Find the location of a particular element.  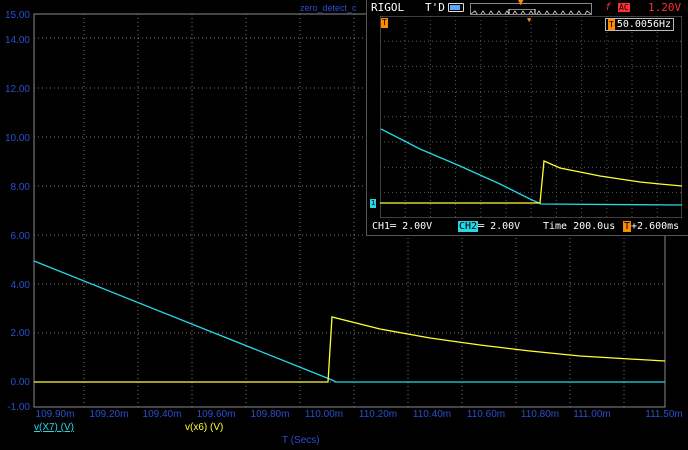

y-tick-label: 12.00 is located at coordinates (17, 89).